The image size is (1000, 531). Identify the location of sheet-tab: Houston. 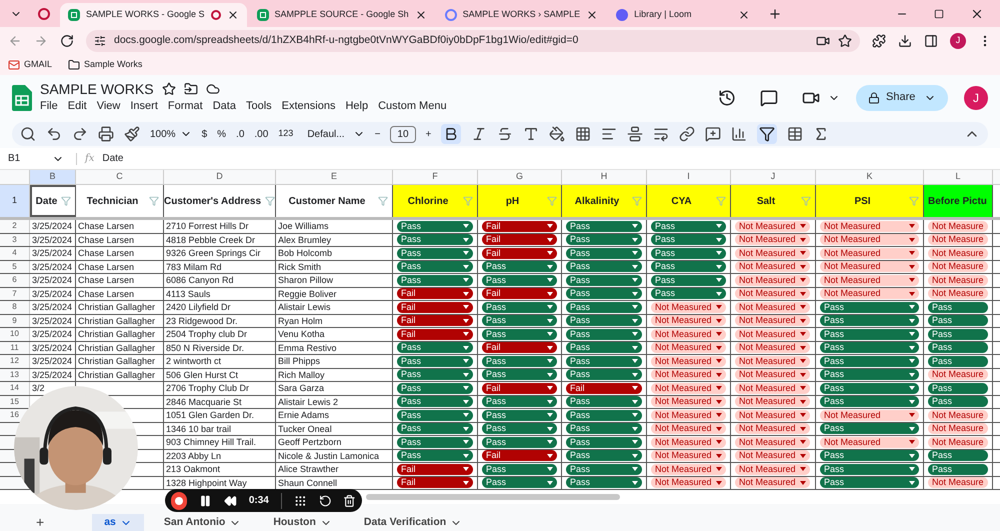
(302, 522).